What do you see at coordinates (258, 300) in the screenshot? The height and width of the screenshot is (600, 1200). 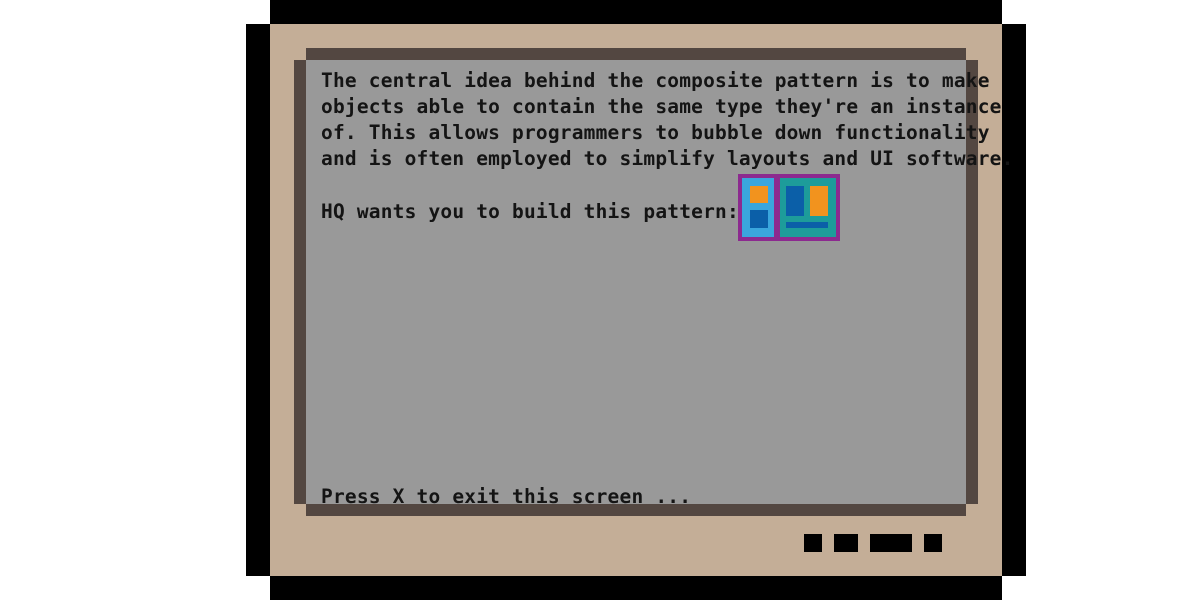 I see `monitor-outline-left` at bounding box center [258, 300].